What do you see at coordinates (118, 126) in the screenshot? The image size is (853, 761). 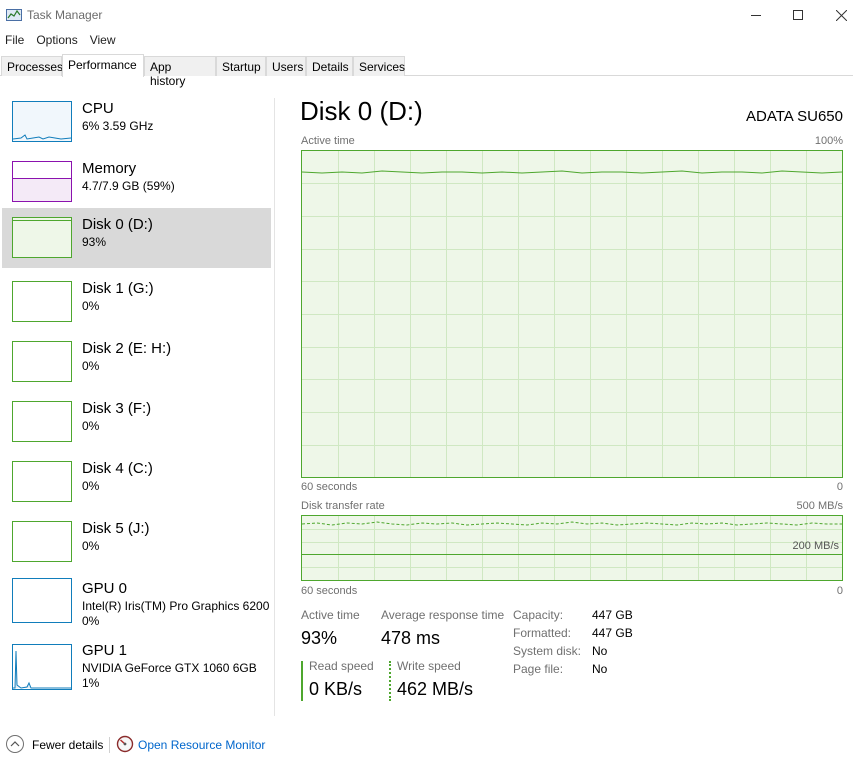 I see `sidebar-item-detail: 6% 3.59 GHz` at bounding box center [118, 126].